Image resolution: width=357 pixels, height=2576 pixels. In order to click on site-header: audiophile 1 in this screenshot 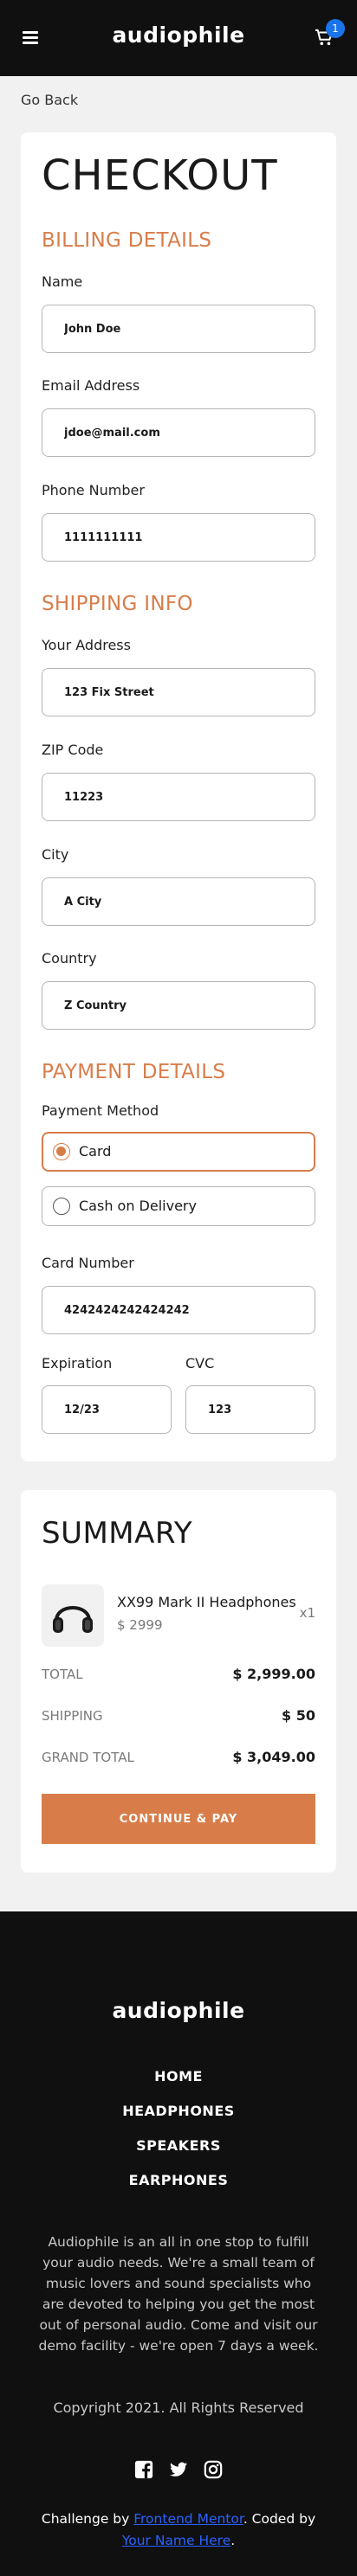, I will do `click(178, 38)`.